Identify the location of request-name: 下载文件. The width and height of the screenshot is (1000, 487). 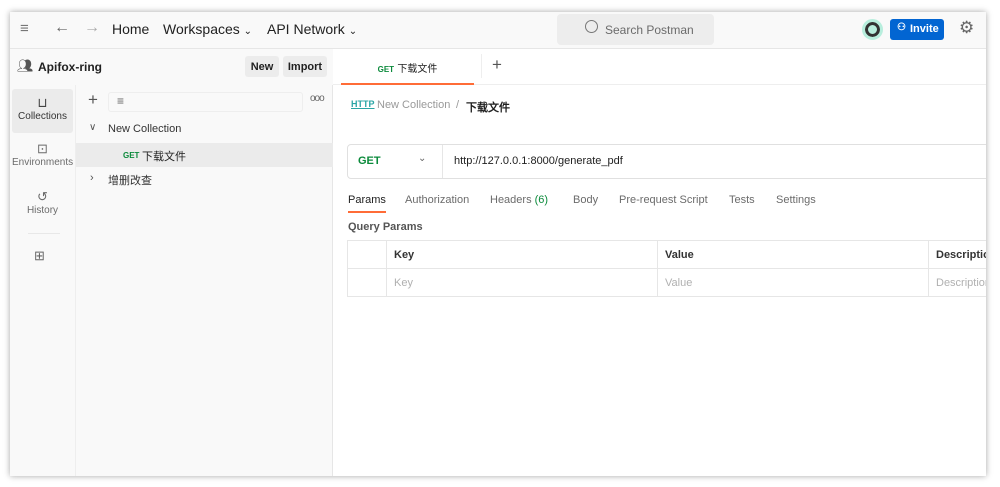
(164, 157).